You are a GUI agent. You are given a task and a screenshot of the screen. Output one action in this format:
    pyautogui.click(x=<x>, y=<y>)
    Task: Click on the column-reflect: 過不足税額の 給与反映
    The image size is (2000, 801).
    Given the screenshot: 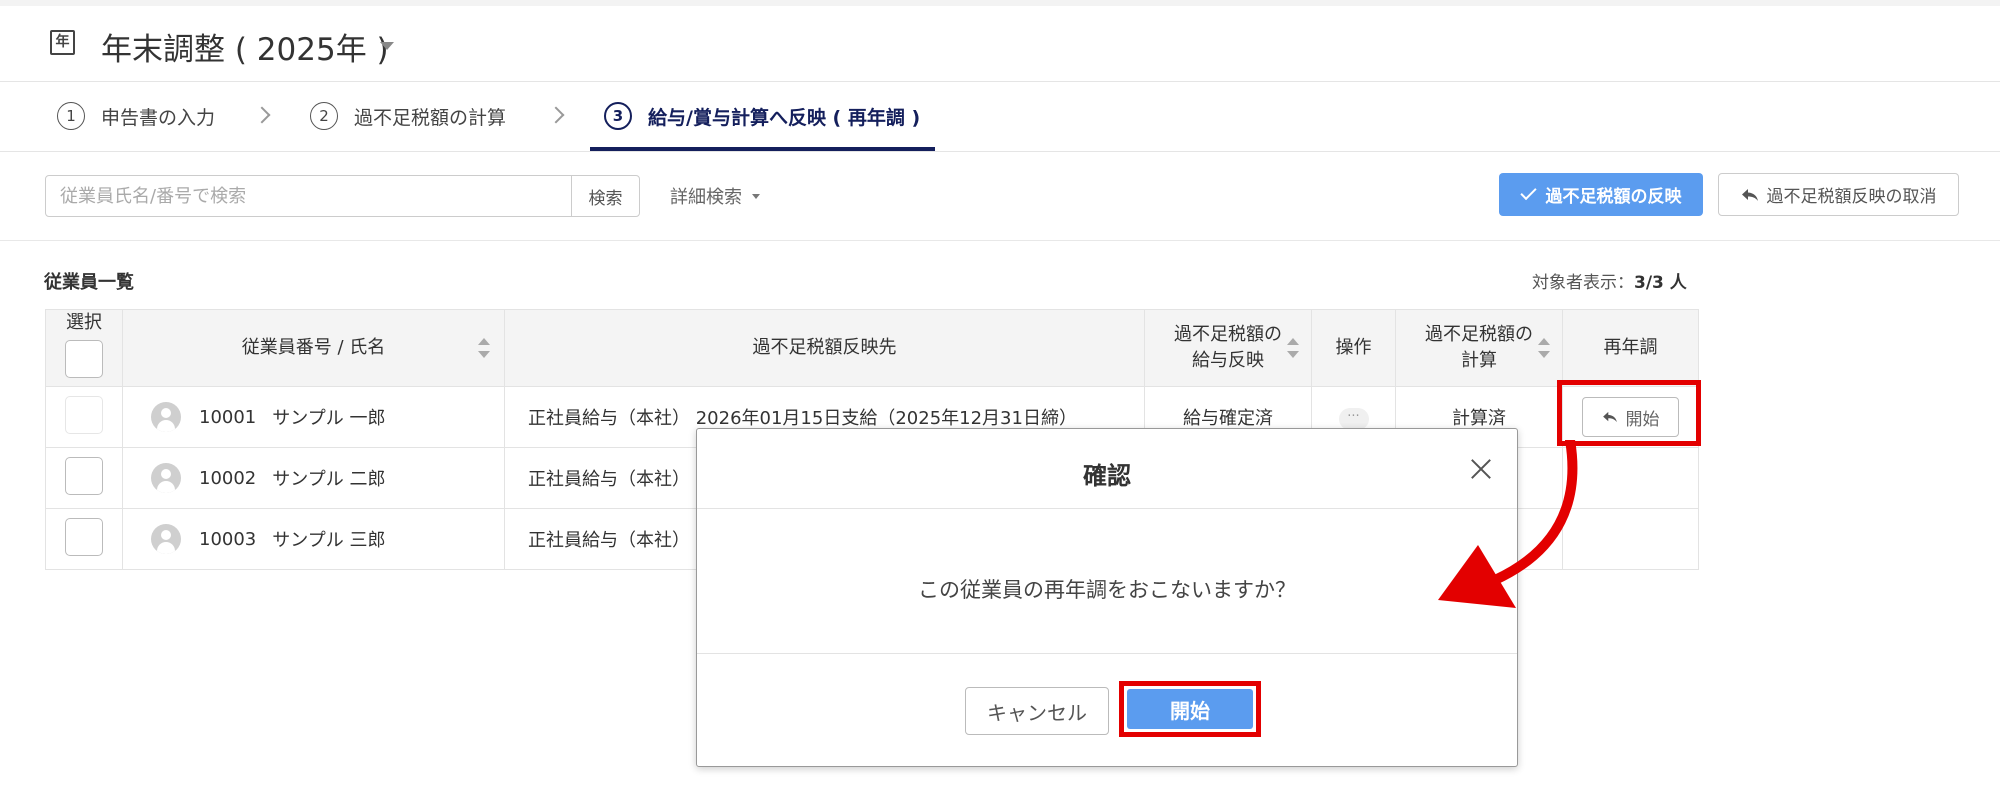 What is the action you would take?
    pyautogui.click(x=1228, y=348)
    